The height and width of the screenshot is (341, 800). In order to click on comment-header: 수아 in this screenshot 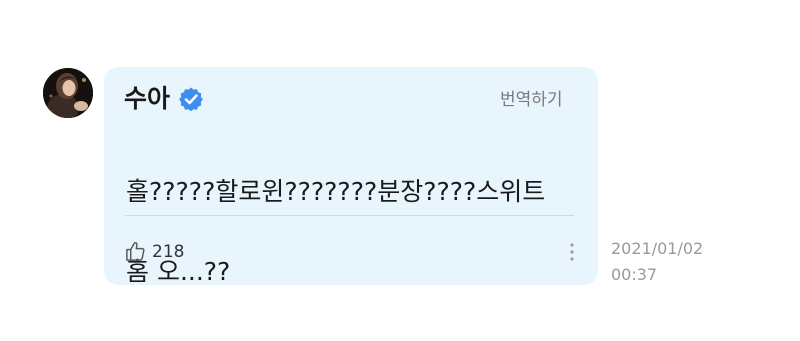, I will do `click(164, 99)`.